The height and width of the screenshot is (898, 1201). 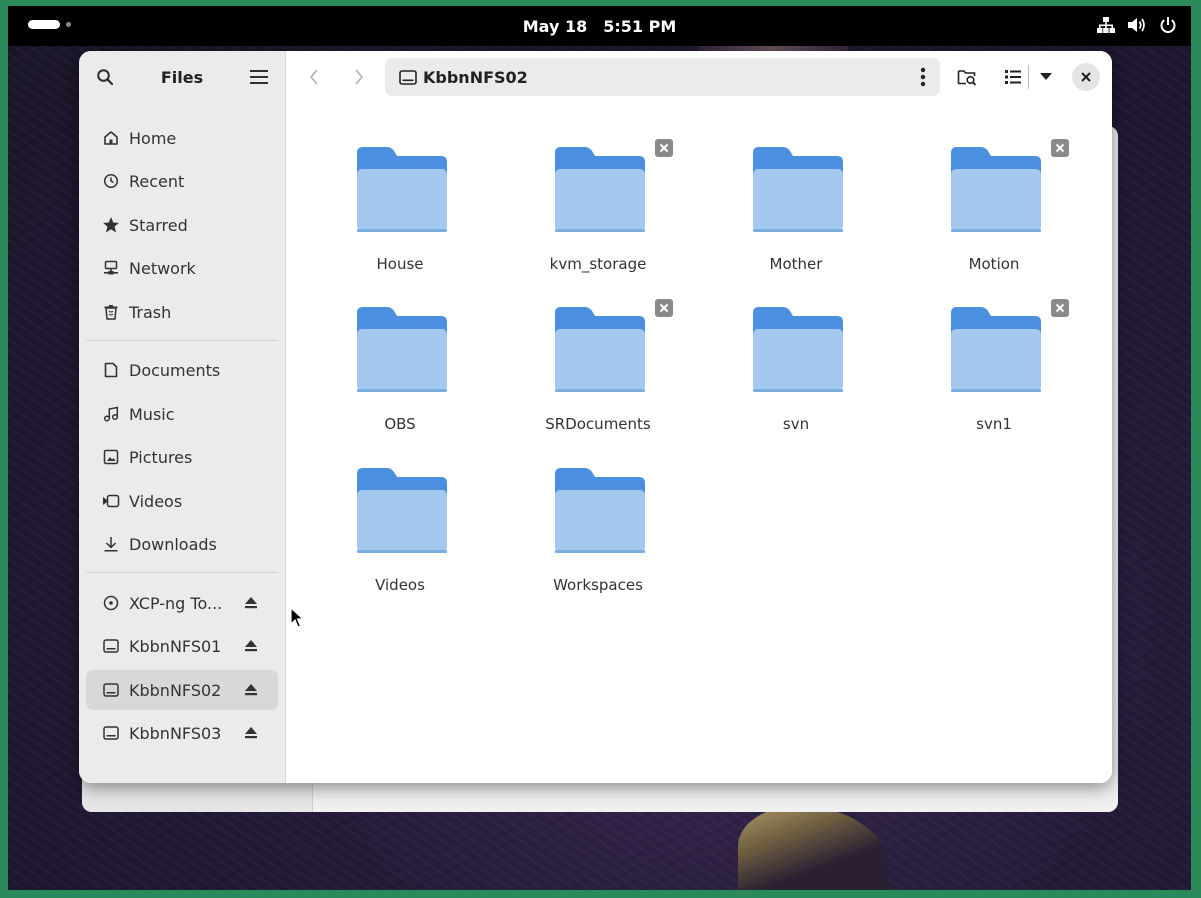 I want to click on folder-name: Motion, so click(x=994, y=264).